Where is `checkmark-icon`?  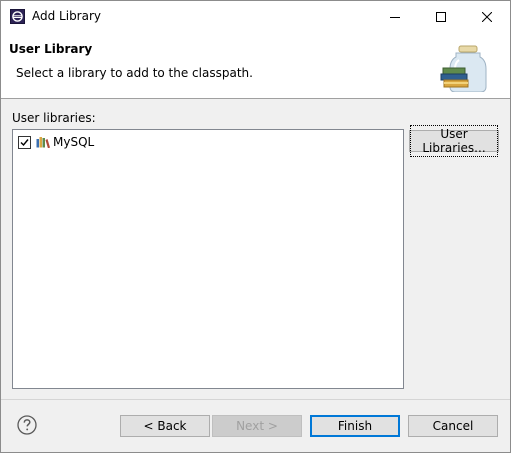
checkmark-icon is located at coordinates (24, 142).